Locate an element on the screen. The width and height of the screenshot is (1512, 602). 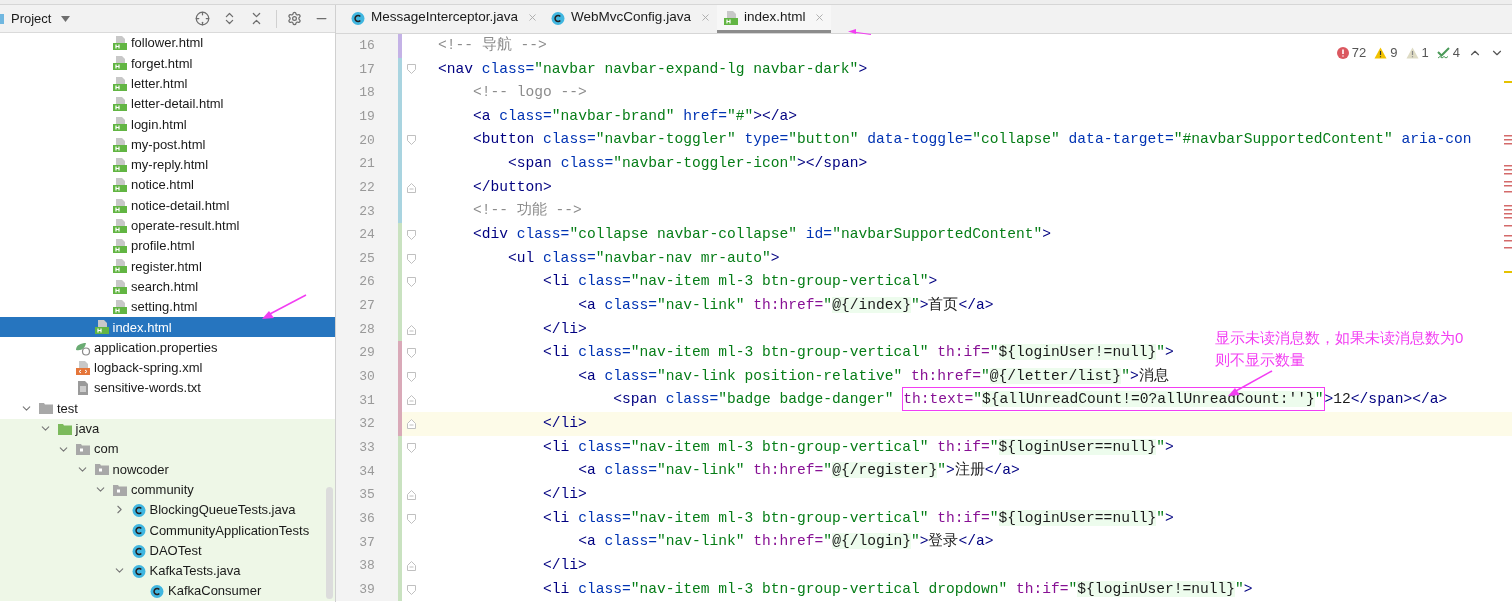
code-line: <a class="nav-link" th:href="@{/index}">首页</a> is located at coordinates (785, 305).